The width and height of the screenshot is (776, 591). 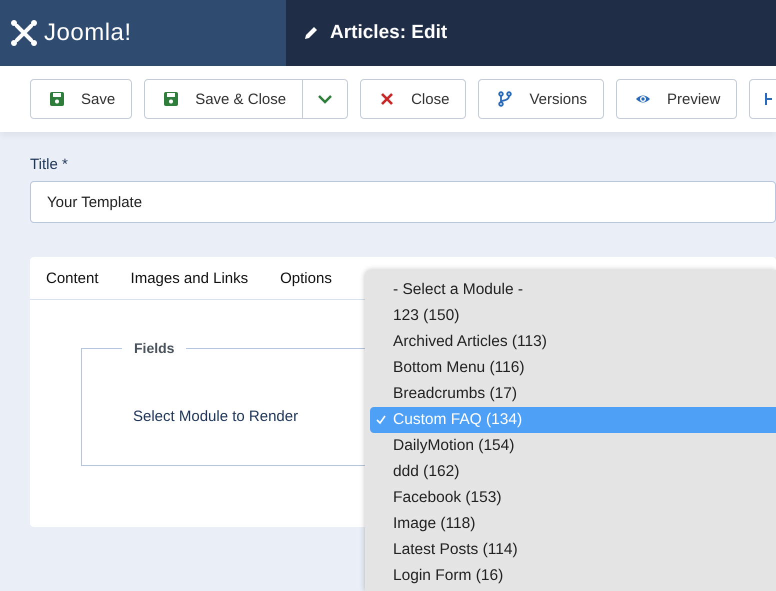 What do you see at coordinates (573, 342) in the screenshot?
I see `dropdown-option: Archived Articles (113)` at bounding box center [573, 342].